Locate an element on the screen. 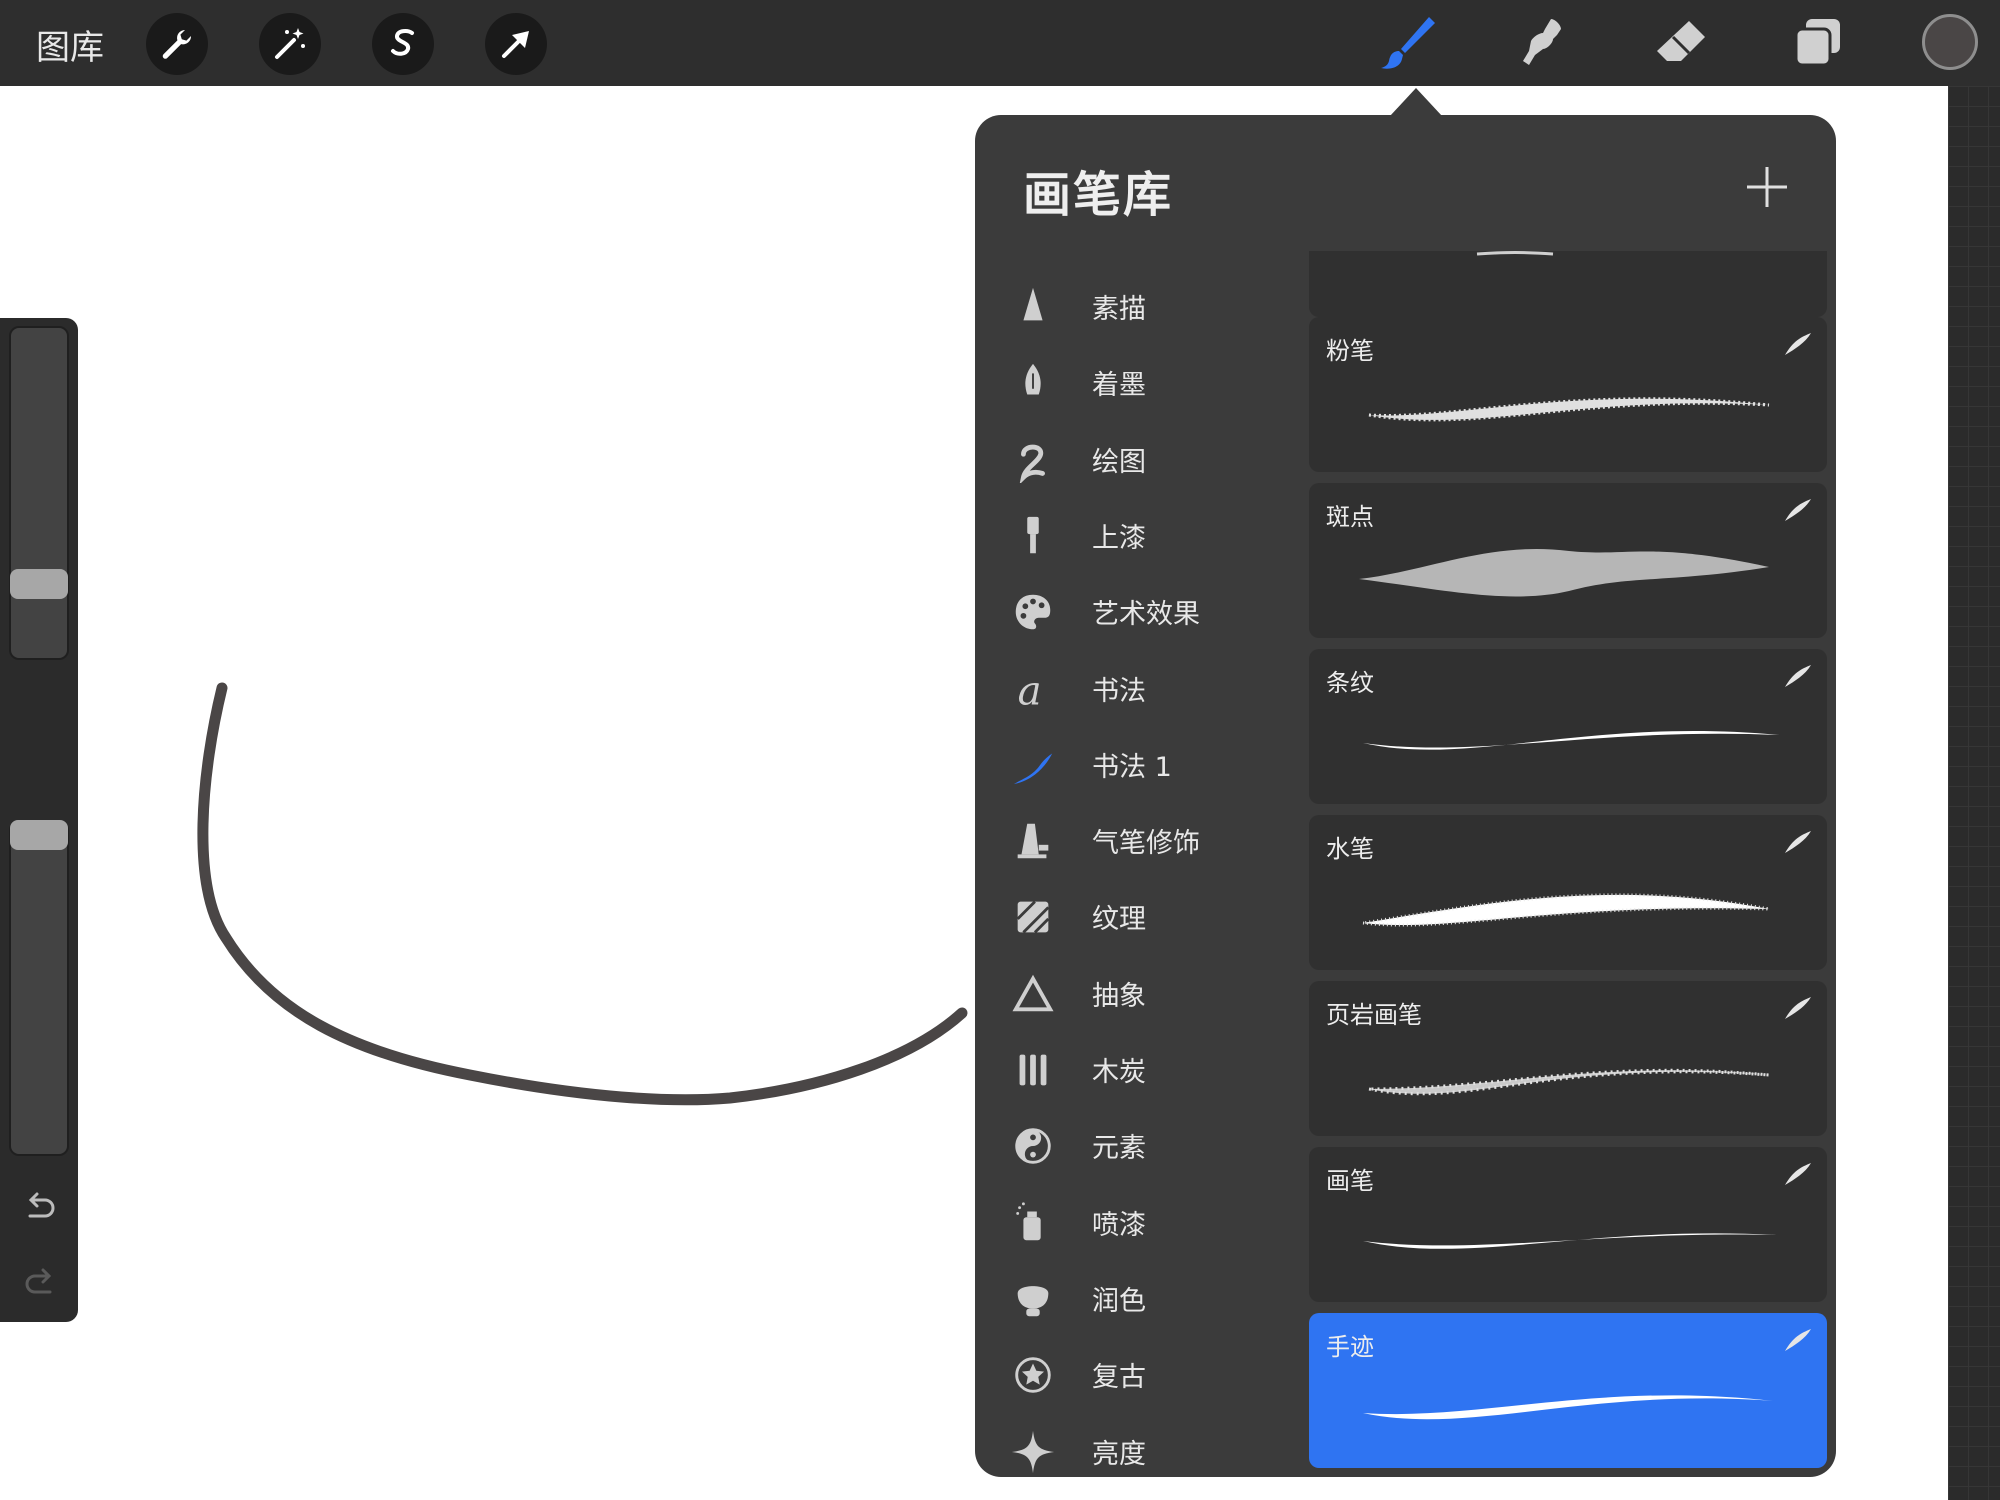  category-item: 艺术效果 is located at coordinates (1130, 612).